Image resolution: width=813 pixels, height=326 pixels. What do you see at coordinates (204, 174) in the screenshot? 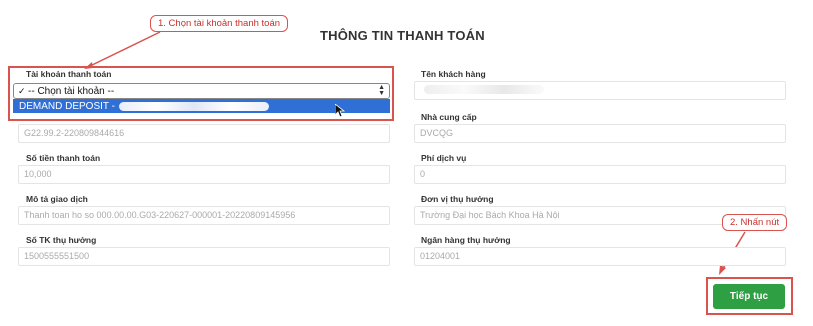
I see `amount-field: 10,000` at bounding box center [204, 174].